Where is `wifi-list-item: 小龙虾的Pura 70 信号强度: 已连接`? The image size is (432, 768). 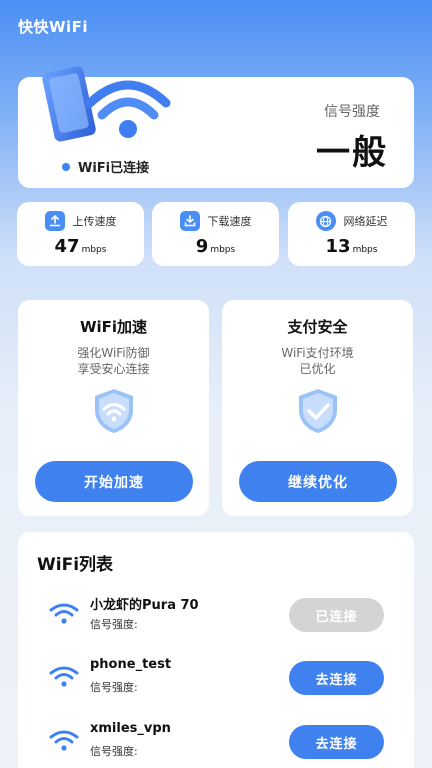
wifi-list-item: 小龙虾的Pura 70 信号强度: 已连接 is located at coordinates (216, 614).